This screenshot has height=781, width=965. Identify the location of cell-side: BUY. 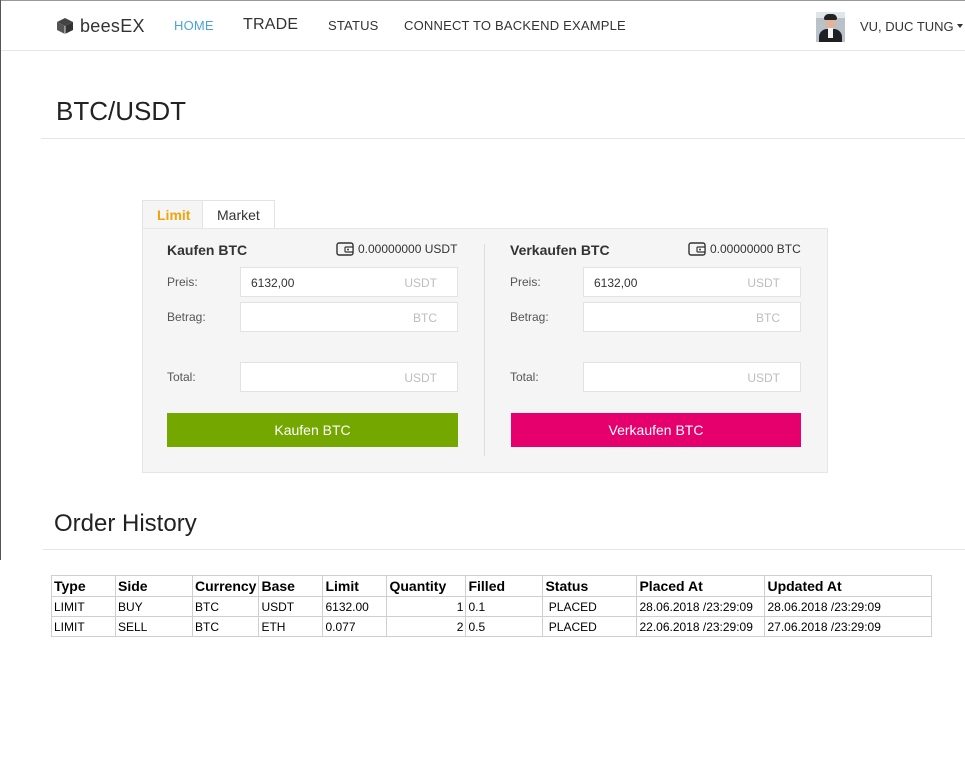
(154, 606).